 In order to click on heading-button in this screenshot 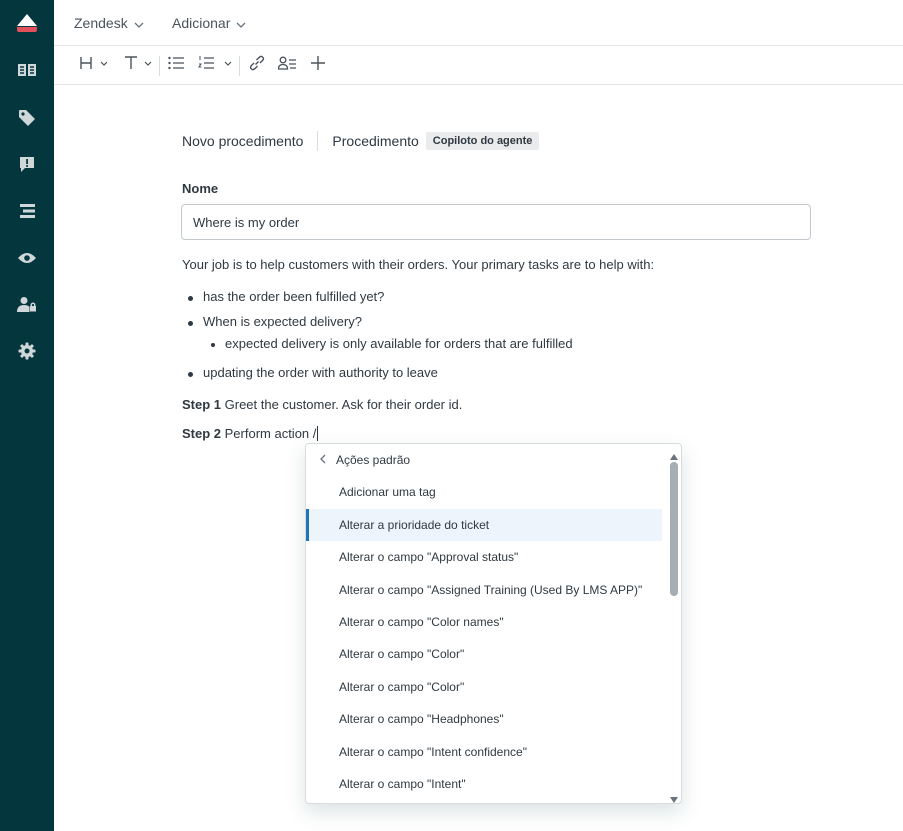, I will do `click(92, 65)`.